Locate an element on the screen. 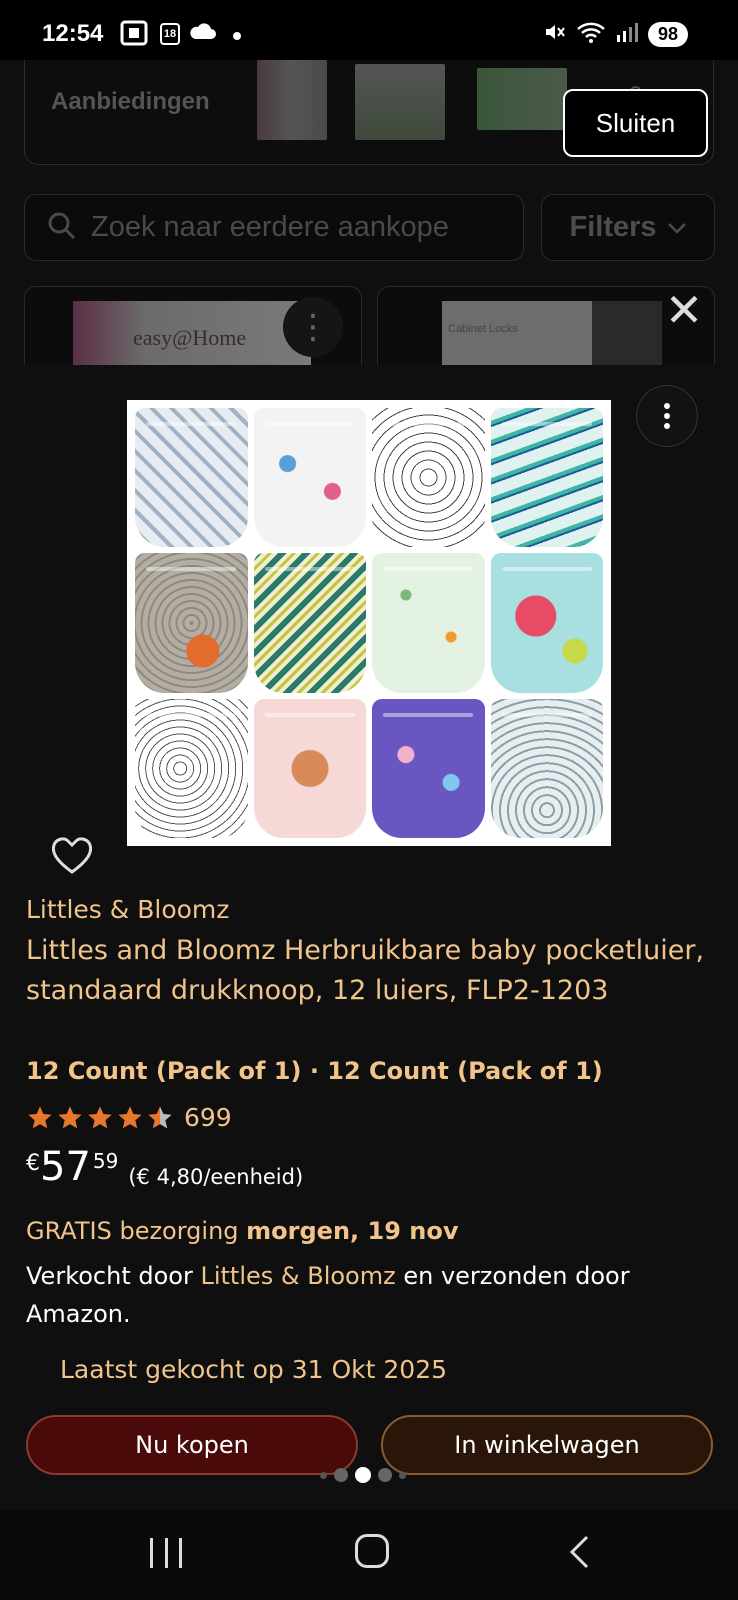 This screenshot has width=738, height=1600. status-bar: 12:54 18 98 is located at coordinates (369, 30).